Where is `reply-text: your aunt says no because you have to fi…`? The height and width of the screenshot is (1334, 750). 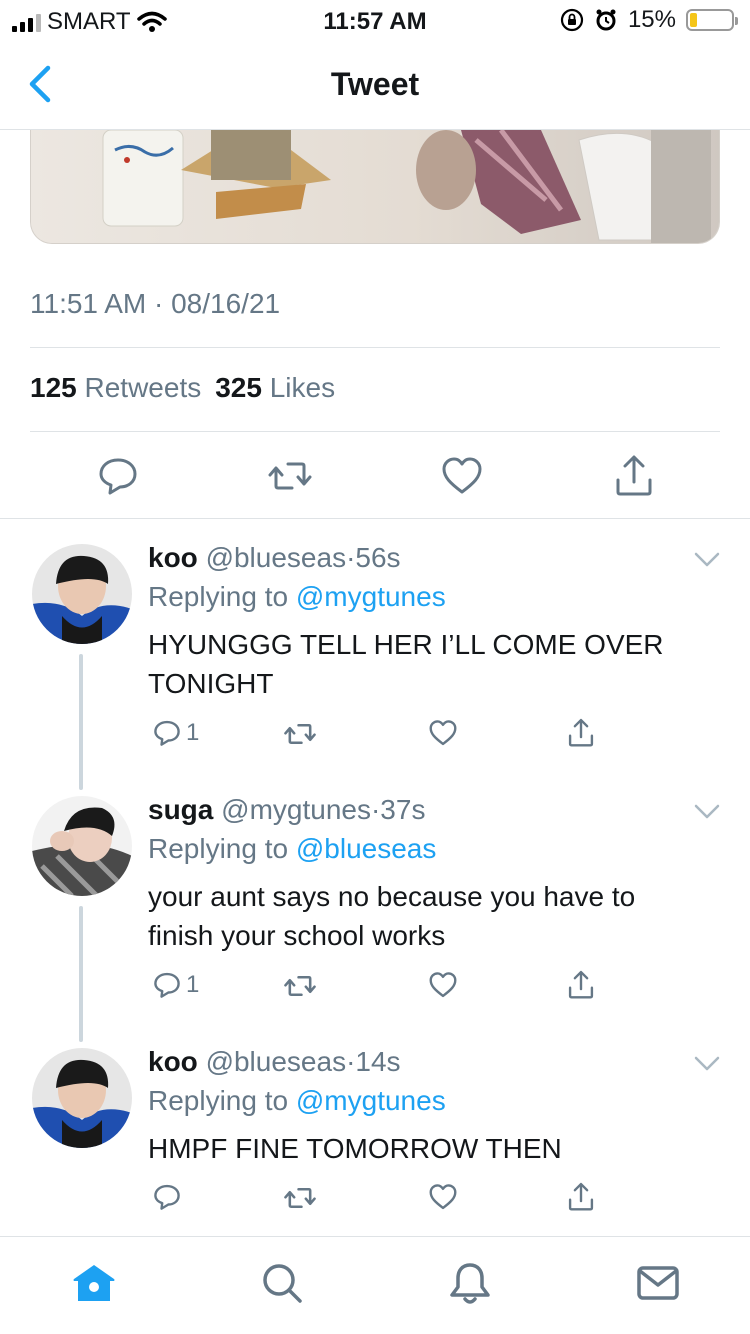 reply-text: your aunt says no because you have to fi… is located at coordinates (392, 916).